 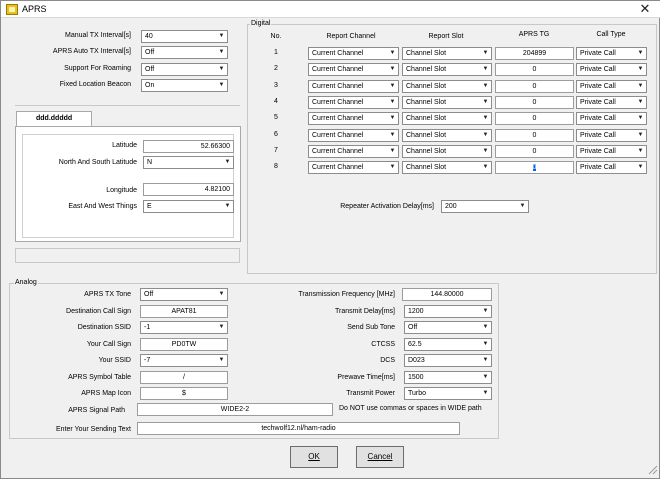 What do you see at coordinates (184, 85) in the screenshot?
I see `fixed-location-beacon-select: On ▼` at bounding box center [184, 85].